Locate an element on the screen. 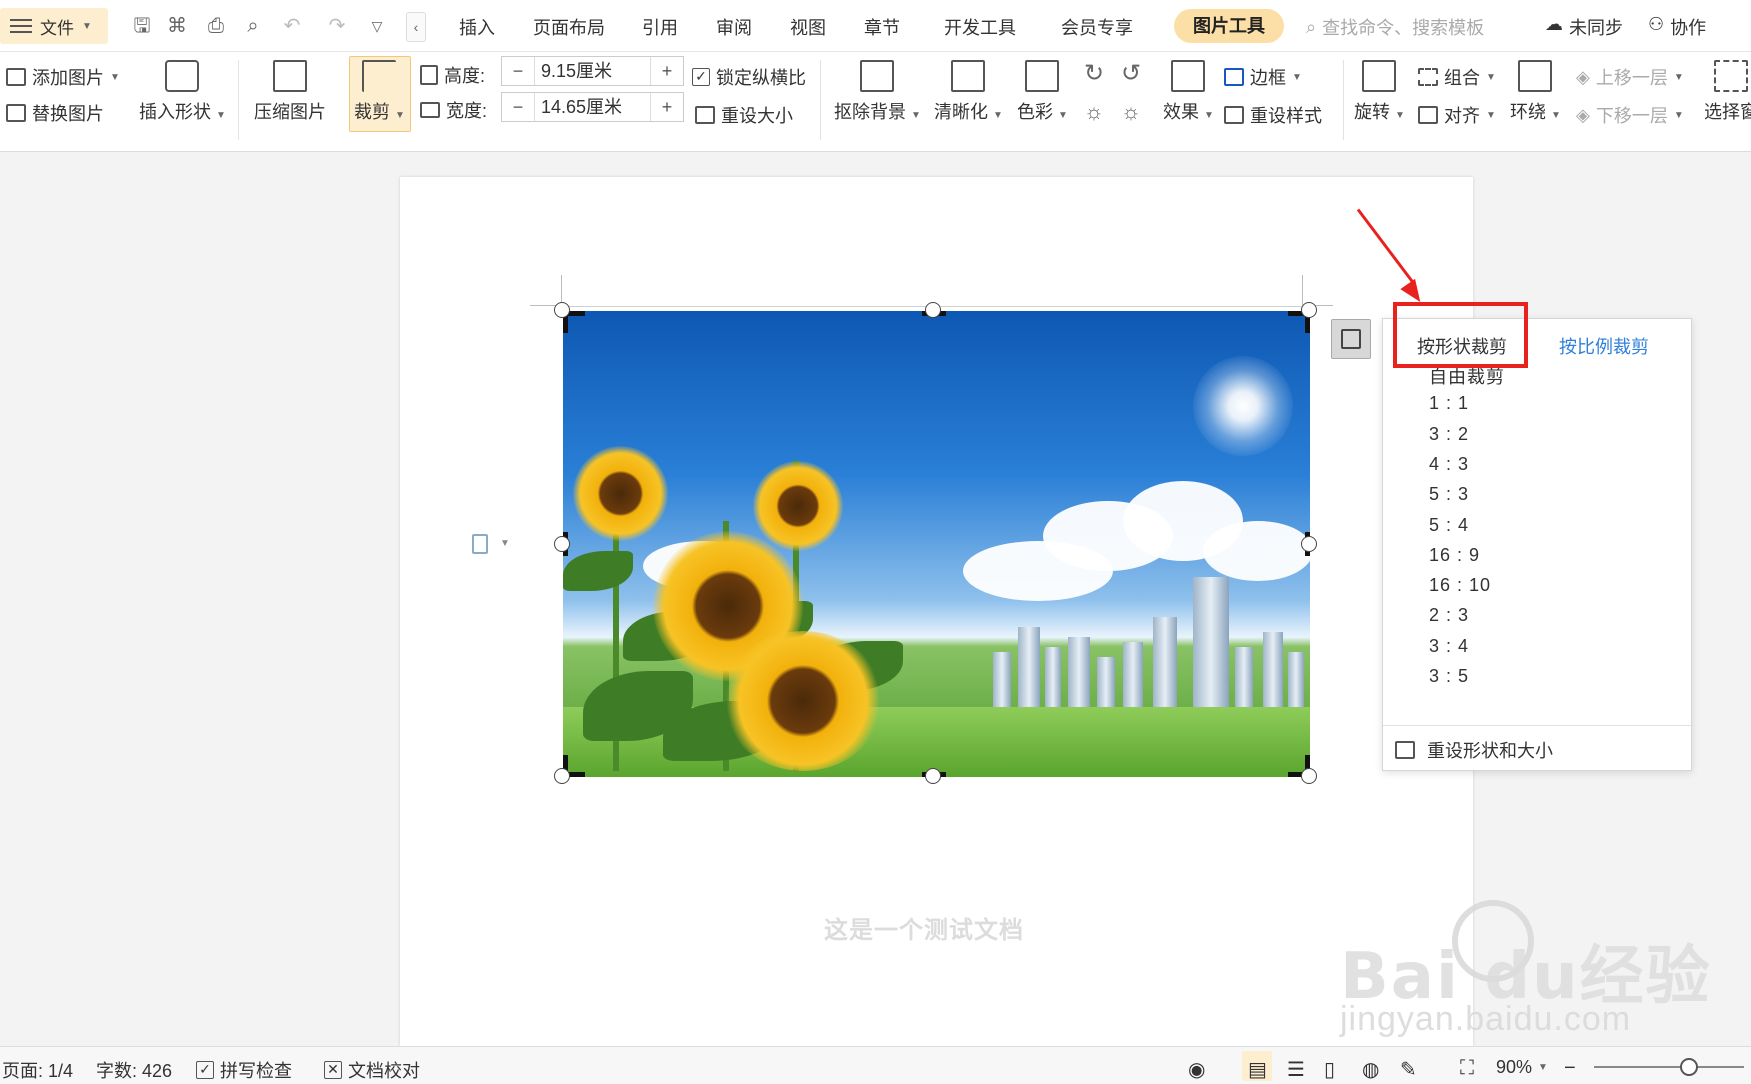  web-view-icon: ◍ is located at coordinates (1370, 1069).